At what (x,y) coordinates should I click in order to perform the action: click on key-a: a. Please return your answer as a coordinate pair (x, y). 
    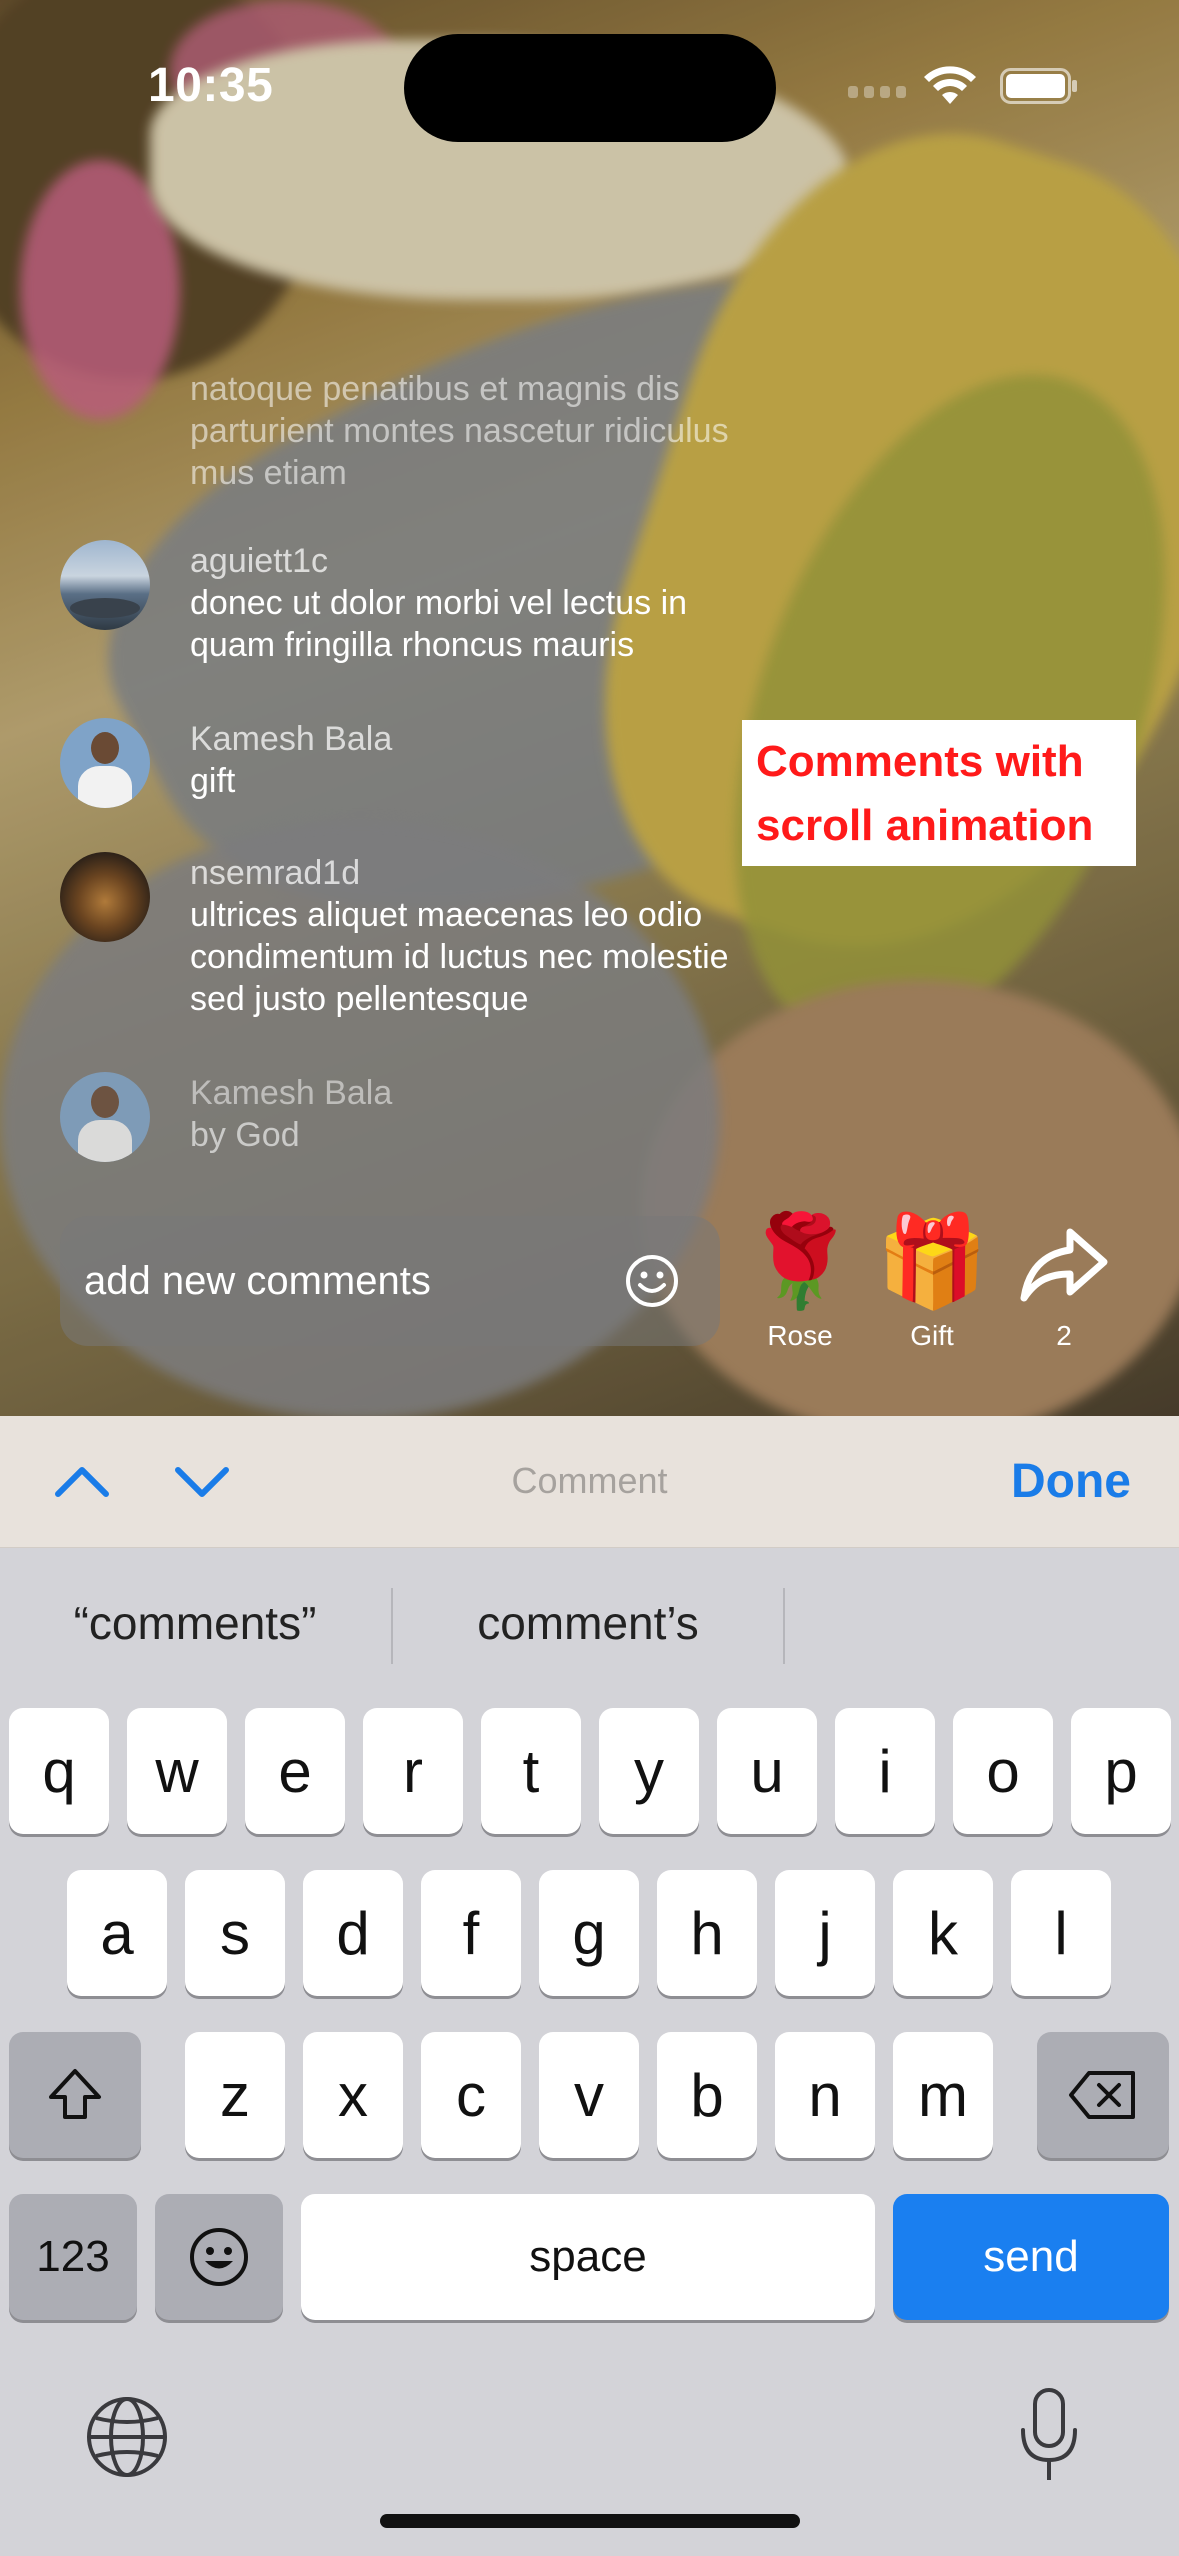
    Looking at the image, I should click on (117, 1933).